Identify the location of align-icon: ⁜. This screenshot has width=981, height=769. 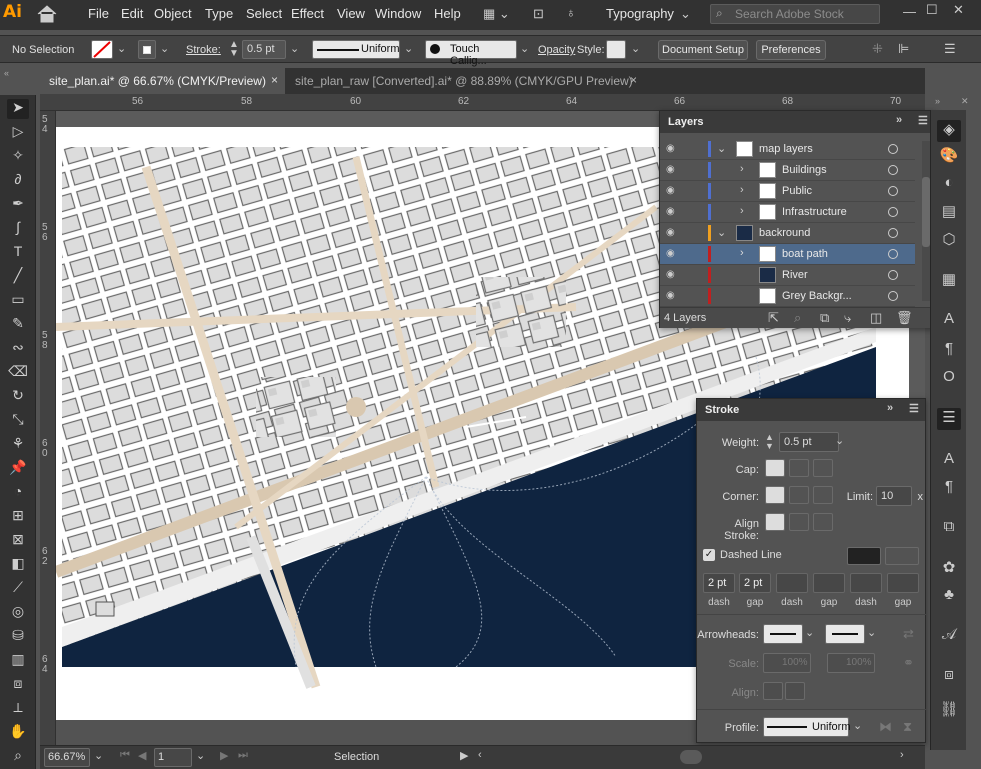
(877, 49).